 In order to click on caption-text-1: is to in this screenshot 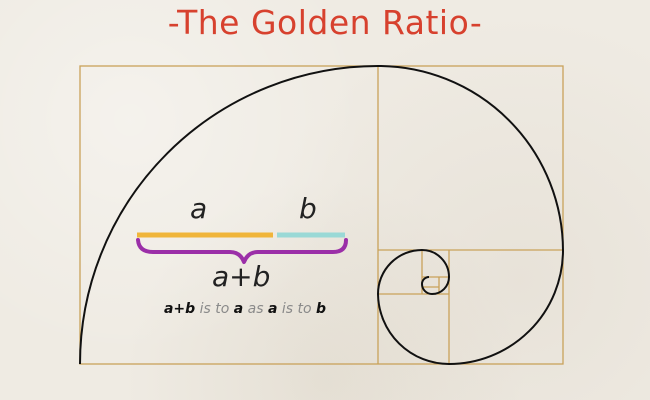, I will do `click(214, 309)`.